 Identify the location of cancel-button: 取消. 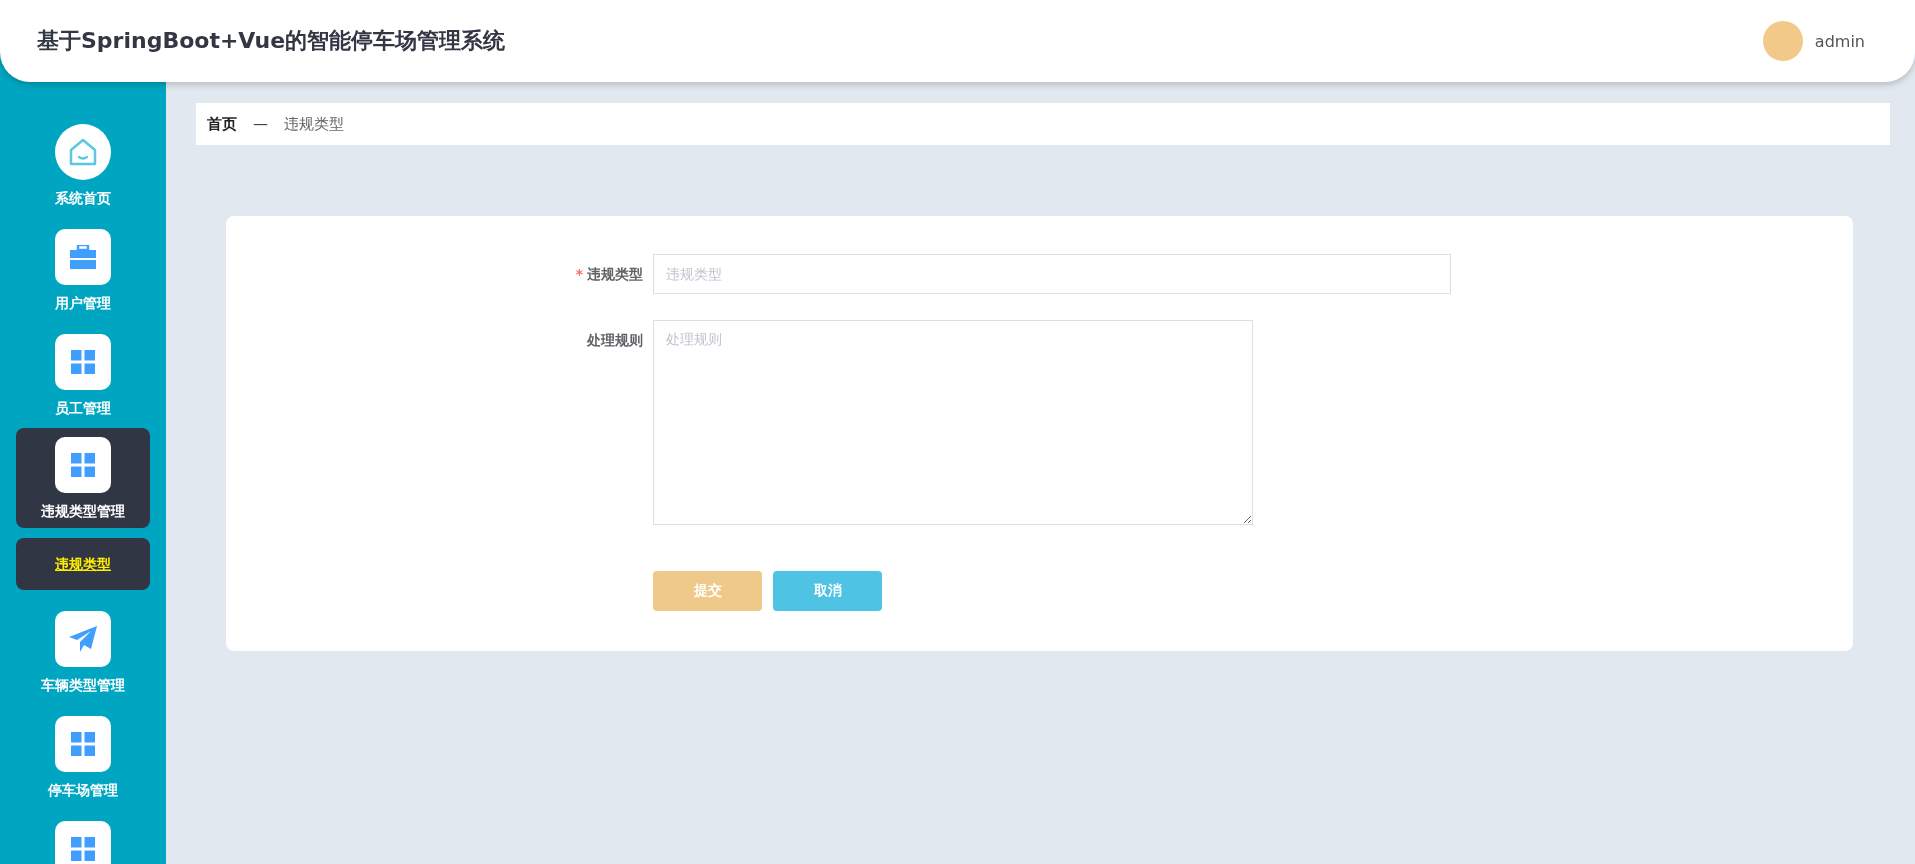
(827, 591).